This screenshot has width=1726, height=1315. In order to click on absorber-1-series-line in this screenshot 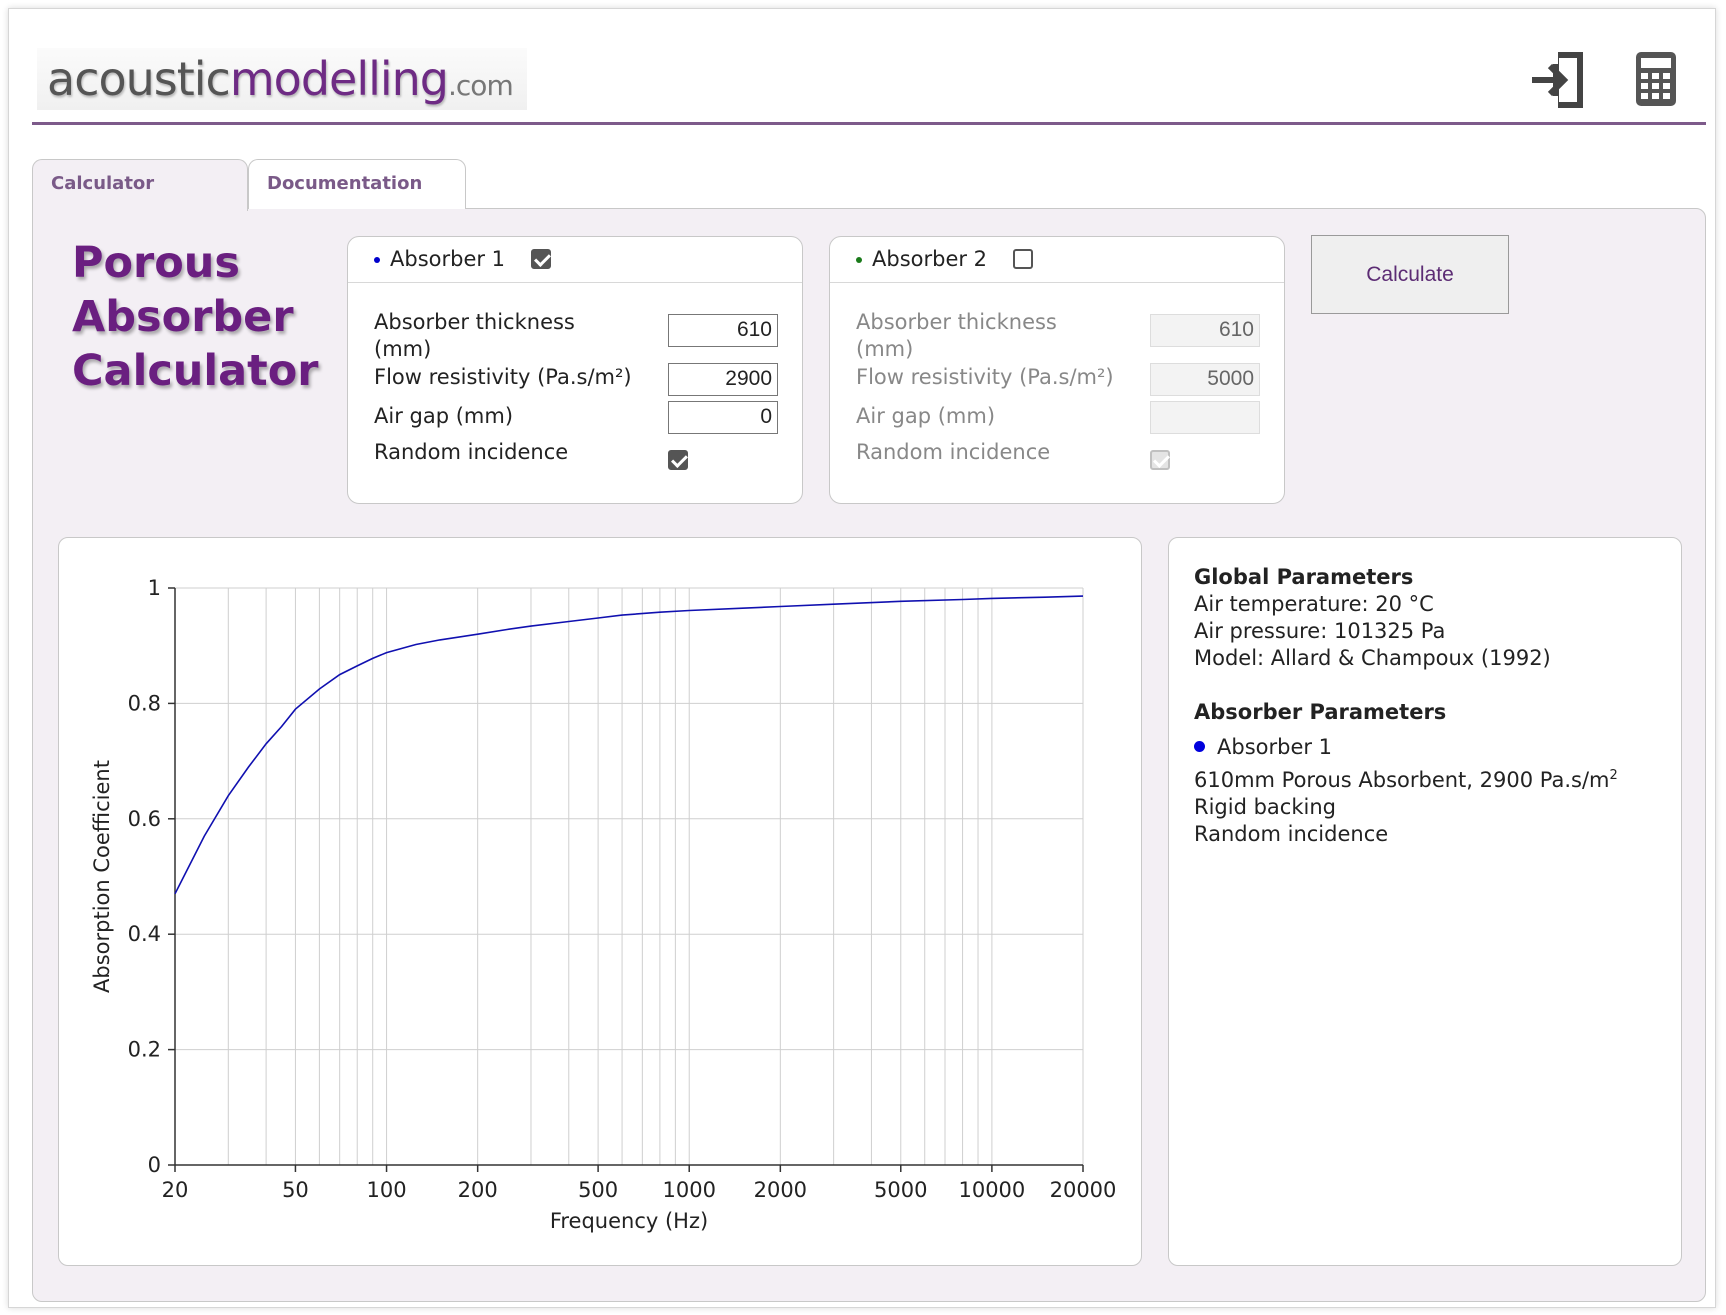, I will do `click(629, 745)`.